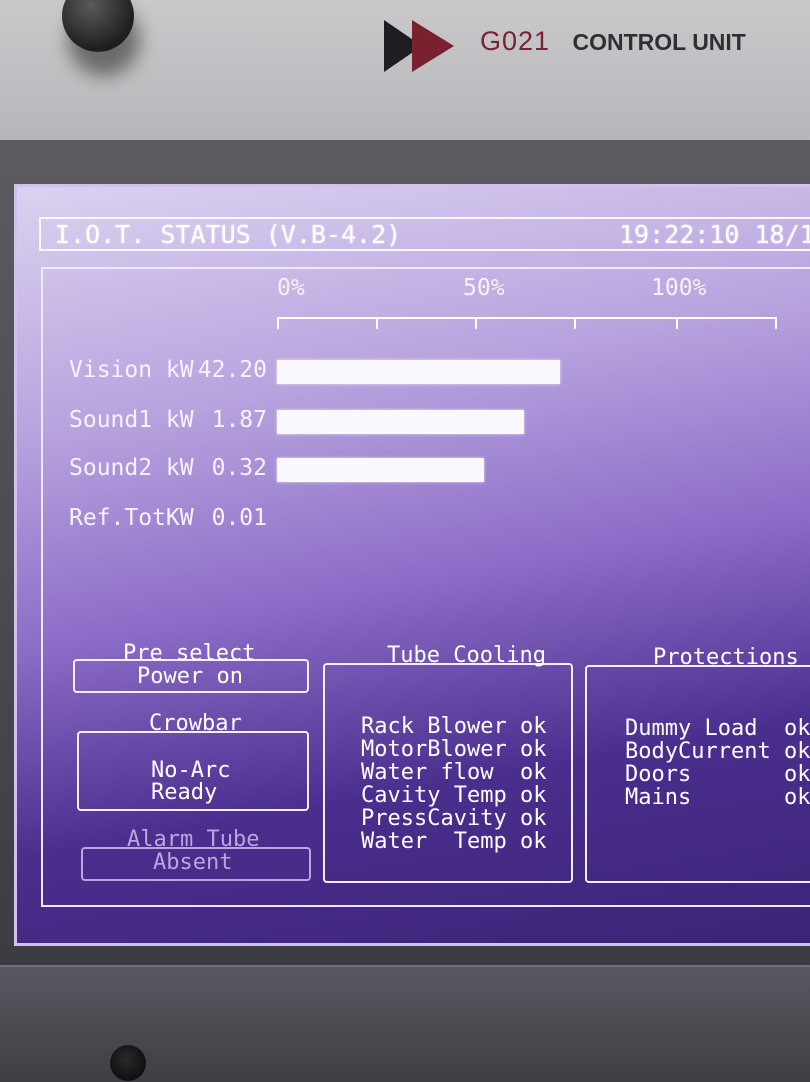 Image resolution: width=810 pixels, height=1082 pixels. I want to click on preselect-title: Pre select, so click(189, 653).